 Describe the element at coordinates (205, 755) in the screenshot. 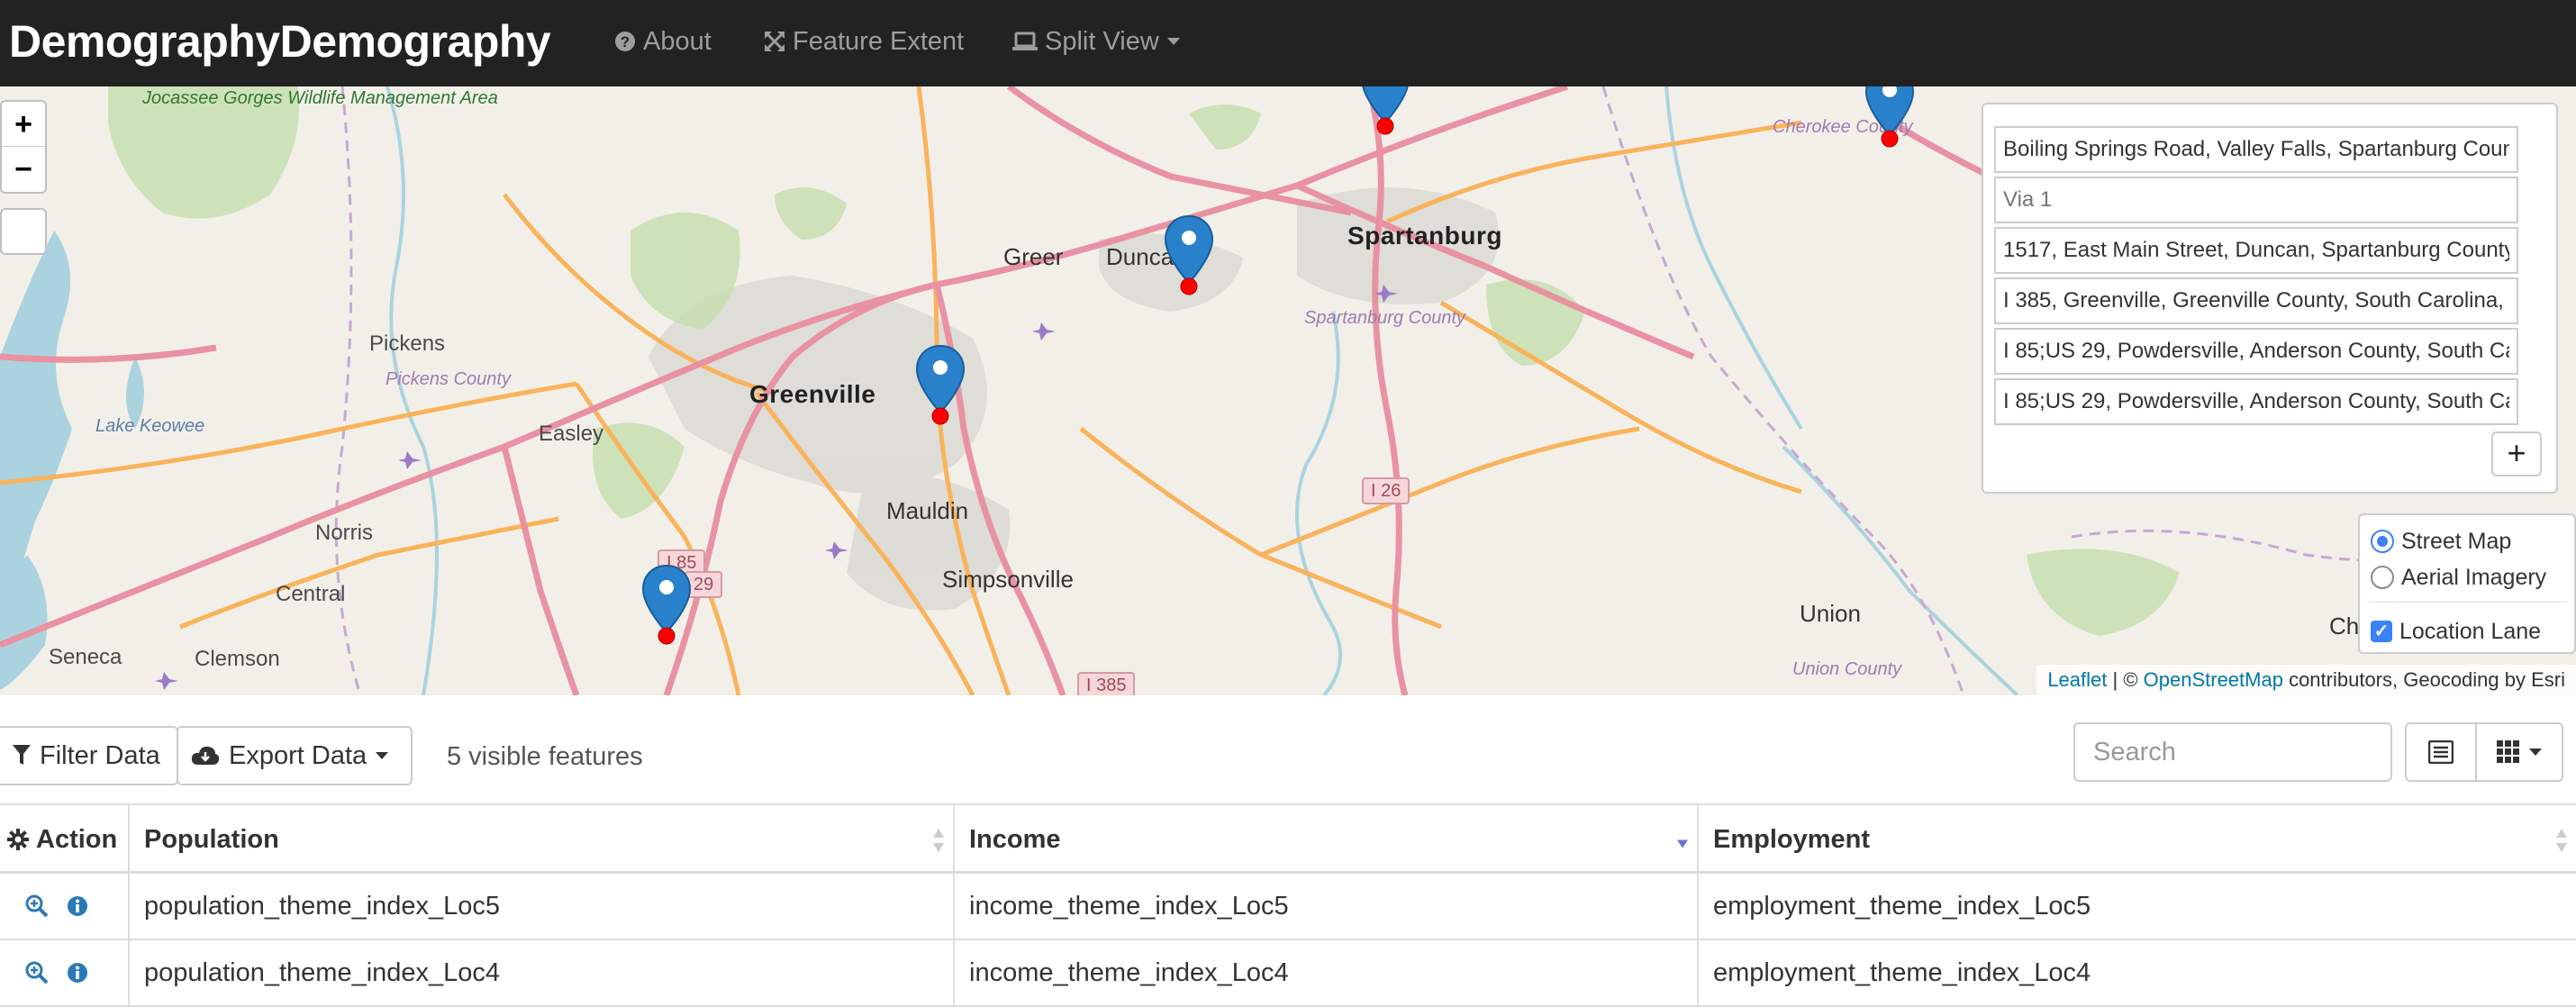

I see `cloud-download-icon` at that location.